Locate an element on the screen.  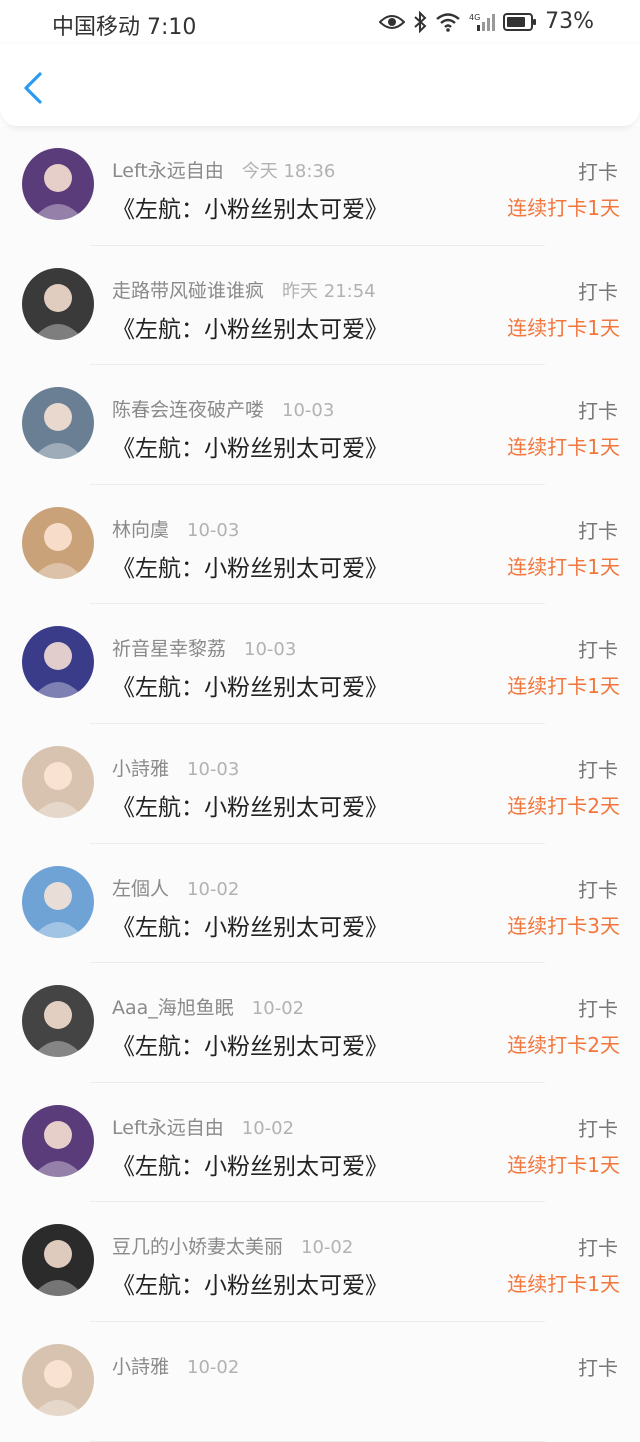
user-name: Aaa_海旭鱼眠 10-02 is located at coordinates (208, 1006).